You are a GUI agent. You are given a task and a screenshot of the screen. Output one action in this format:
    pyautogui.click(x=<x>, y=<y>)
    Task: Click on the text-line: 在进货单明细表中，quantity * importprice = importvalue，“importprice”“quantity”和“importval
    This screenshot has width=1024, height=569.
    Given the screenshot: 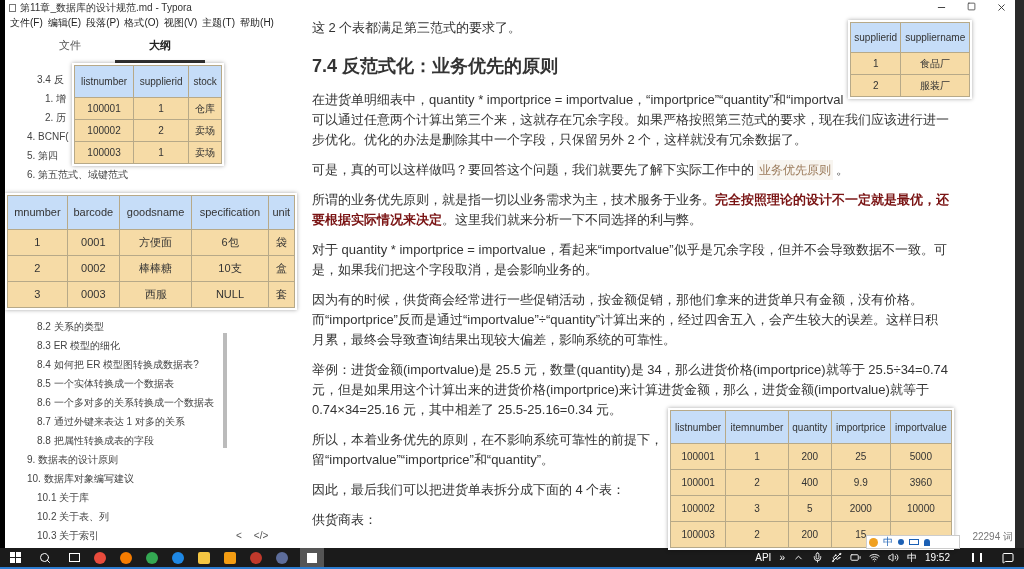 What is the action you would take?
    pyautogui.click(x=578, y=100)
    